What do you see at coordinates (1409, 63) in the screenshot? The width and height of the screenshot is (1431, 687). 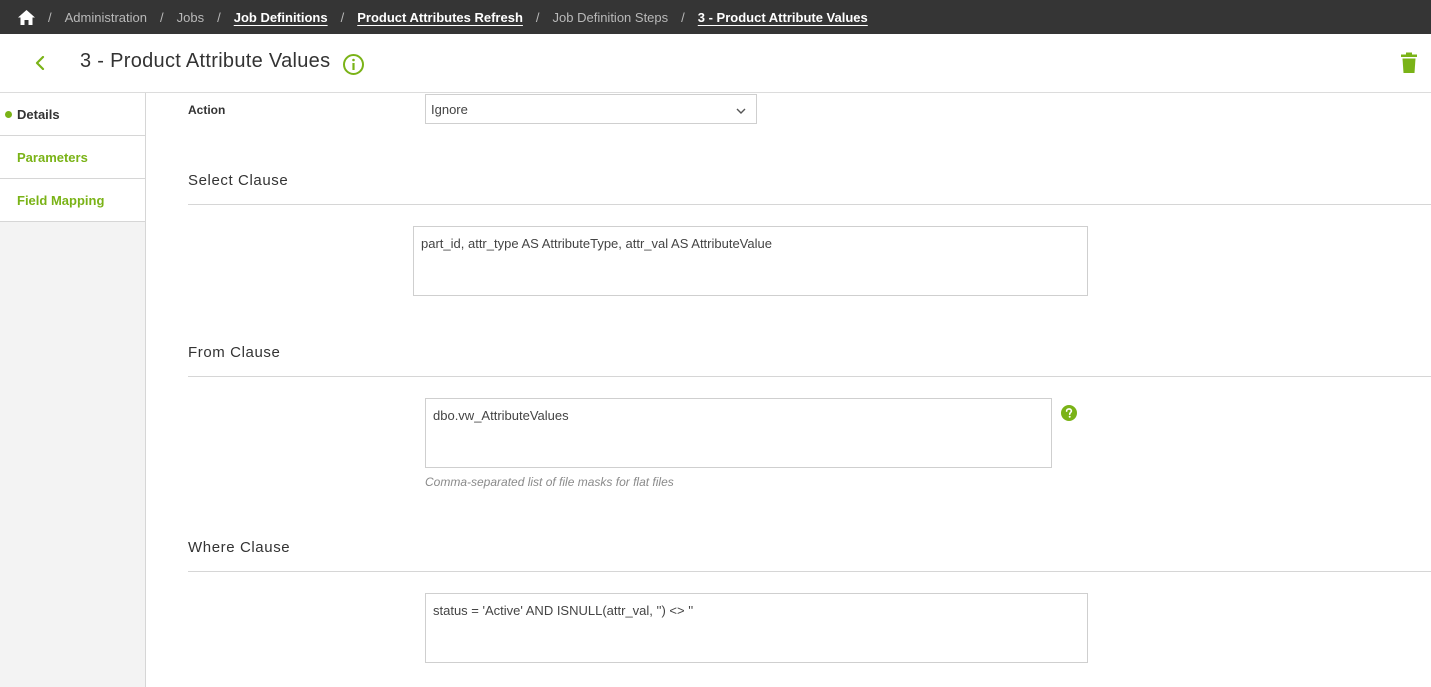 I see `trash-icon` at bounding box center [1409, 63].